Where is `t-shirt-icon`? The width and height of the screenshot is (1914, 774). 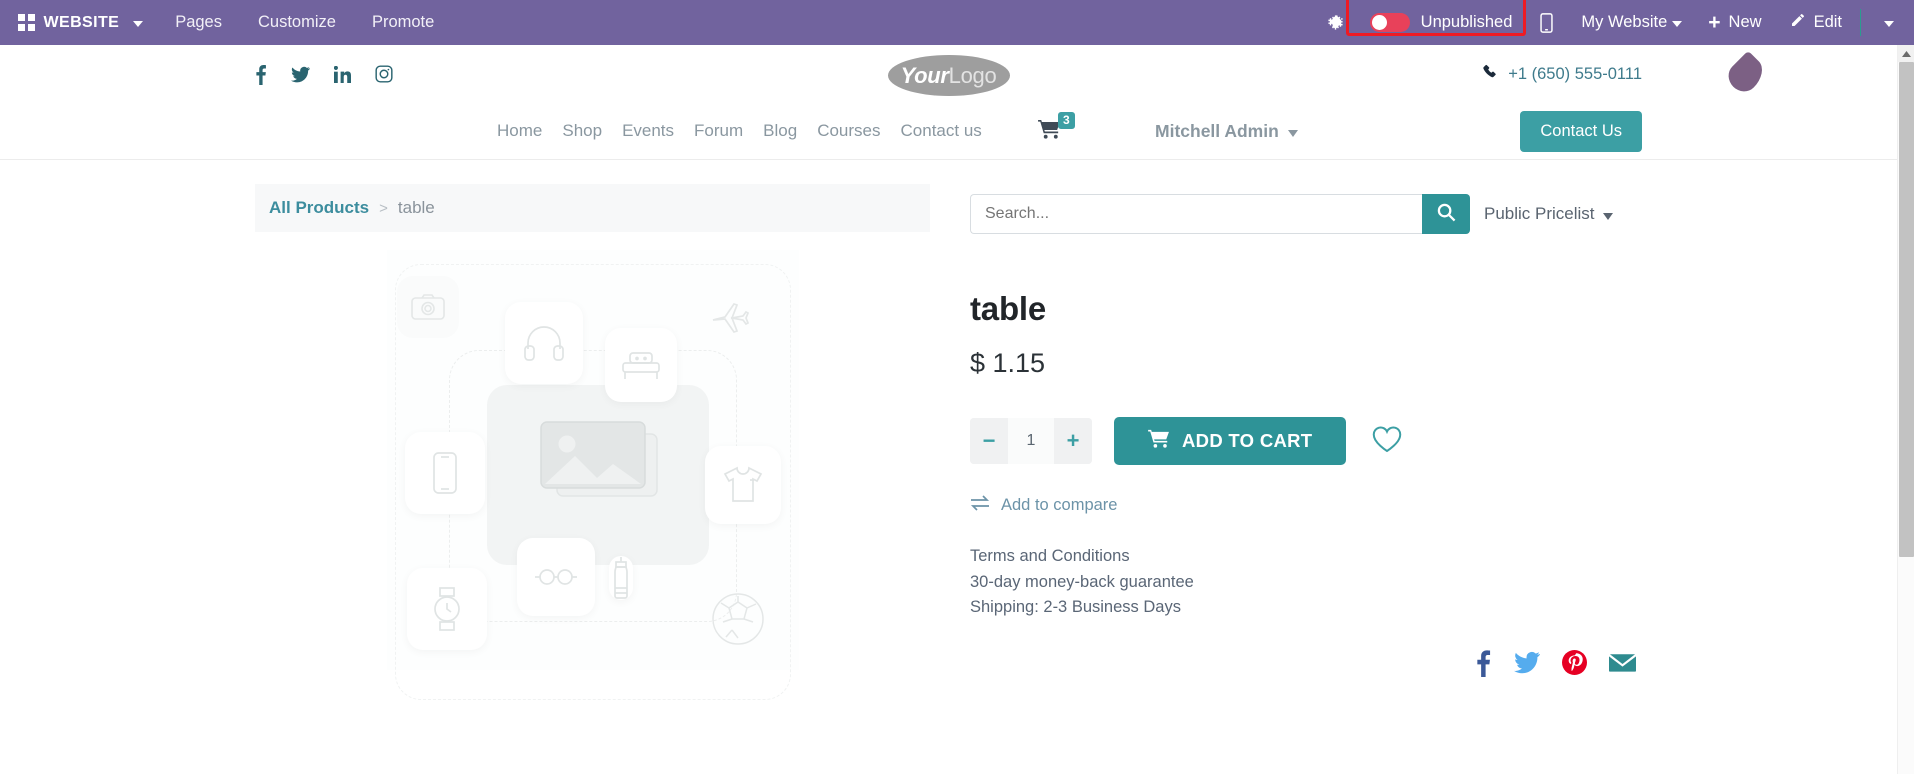 t-shirt-icon is located at coordinates (742, 485).